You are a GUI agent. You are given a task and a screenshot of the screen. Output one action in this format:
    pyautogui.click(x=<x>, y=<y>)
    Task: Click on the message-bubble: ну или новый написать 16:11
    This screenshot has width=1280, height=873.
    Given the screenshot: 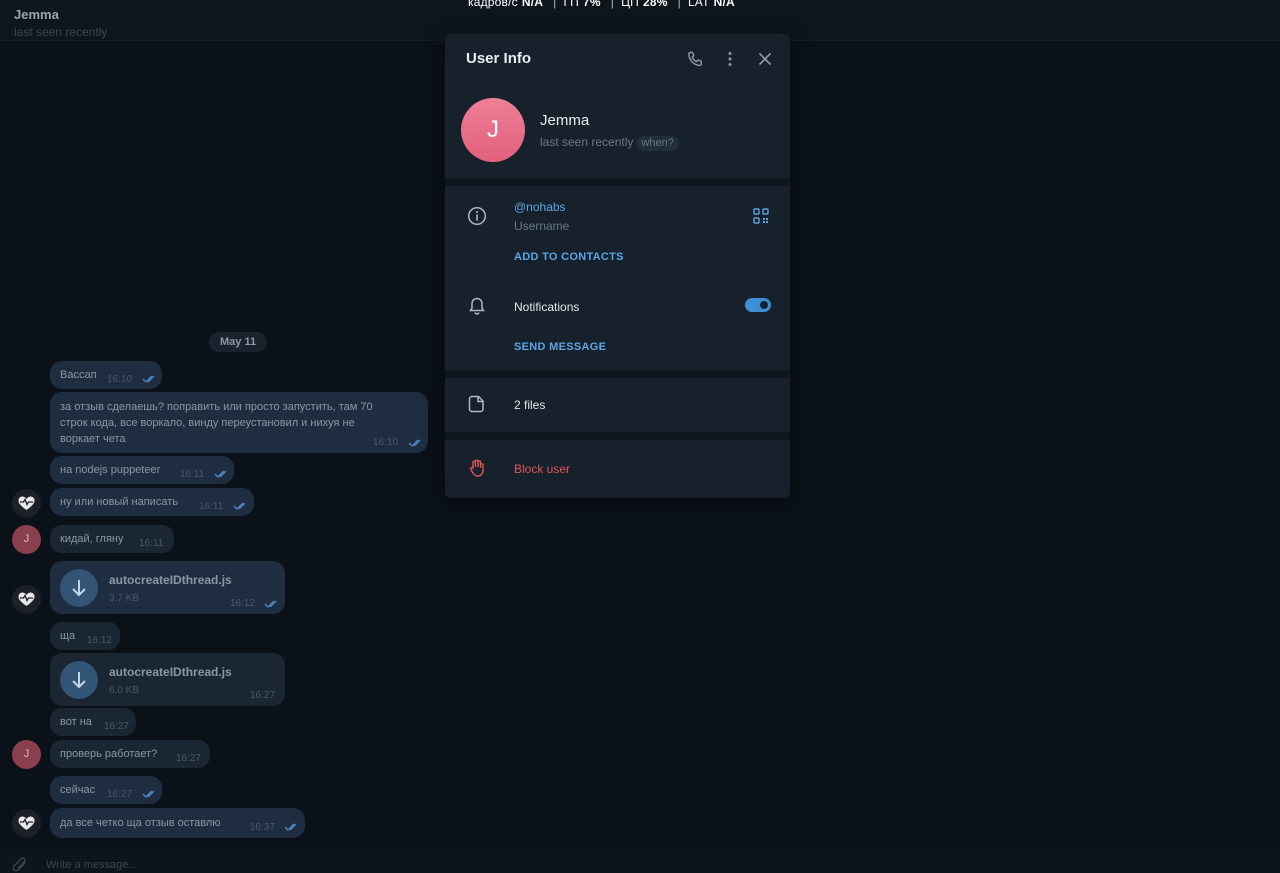 What is the action you would take?
    pyautogui.click(x=152, y=502)
    